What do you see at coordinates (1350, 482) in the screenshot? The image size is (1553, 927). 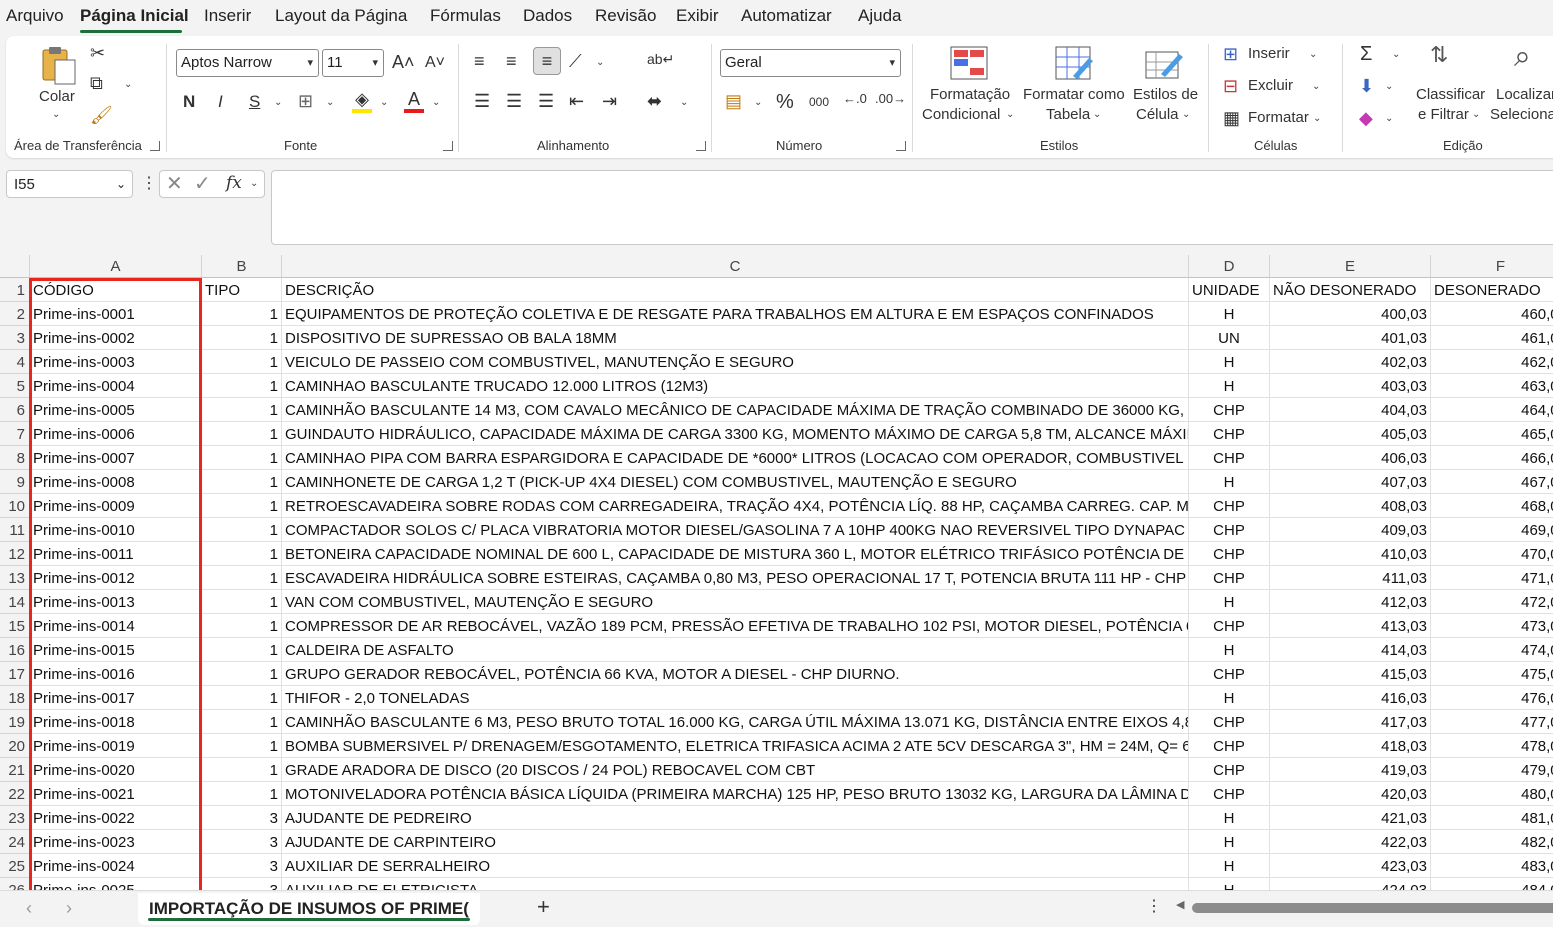 I see `cell-e: 407,03` at bounding box center [1350, 482].